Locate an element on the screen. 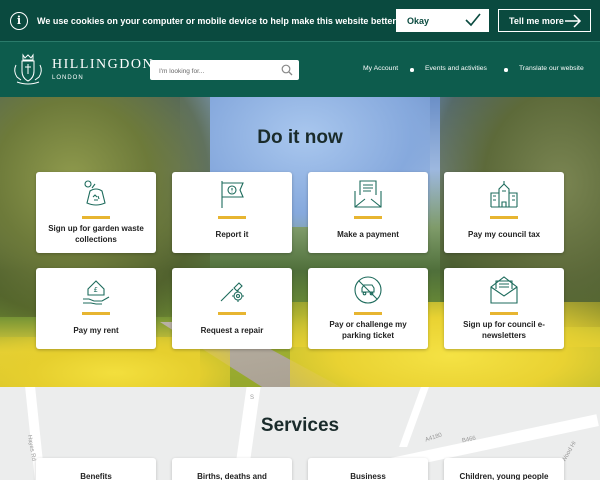  brand-subtitle: LONDON is located at coordinates (68, 78).